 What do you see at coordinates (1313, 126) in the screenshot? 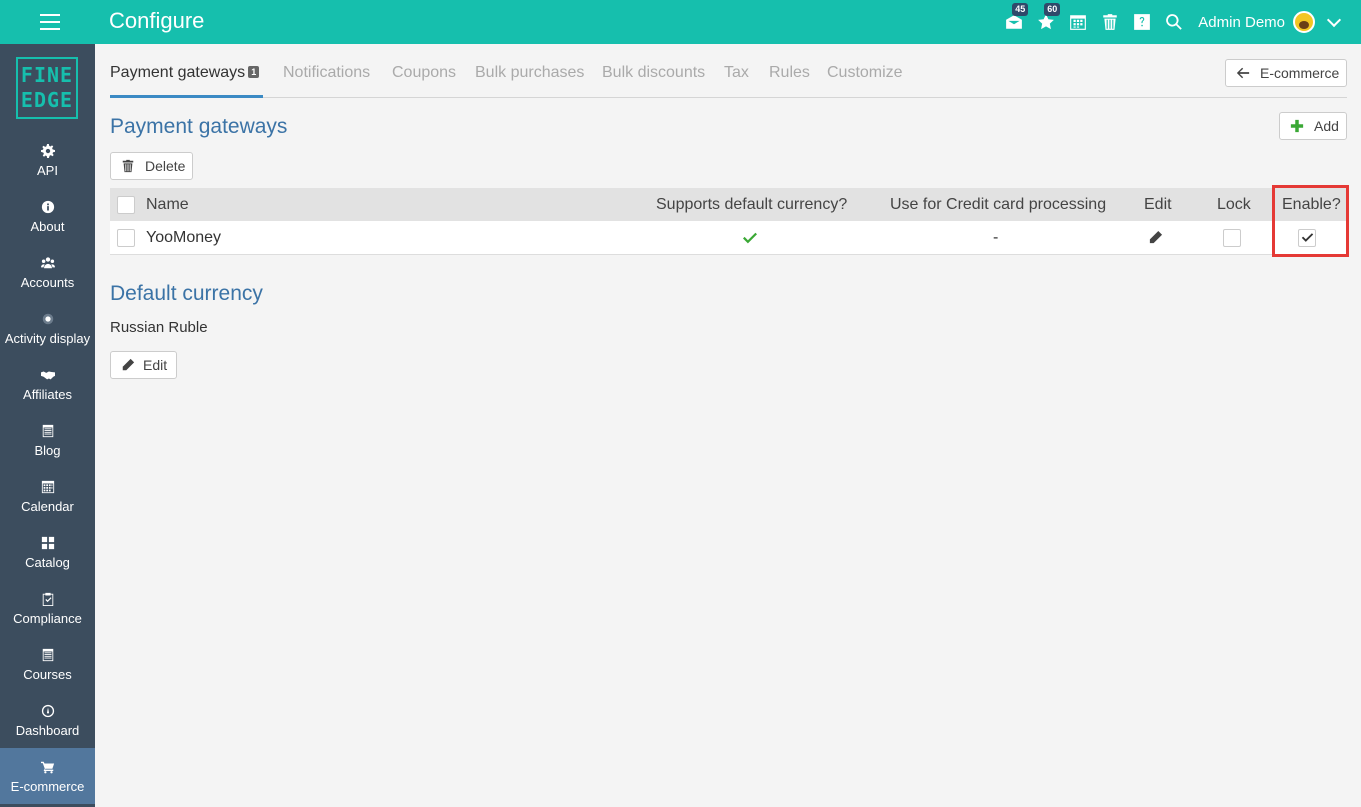
I see `add-button: Add` at bounding box center [1313, 126].